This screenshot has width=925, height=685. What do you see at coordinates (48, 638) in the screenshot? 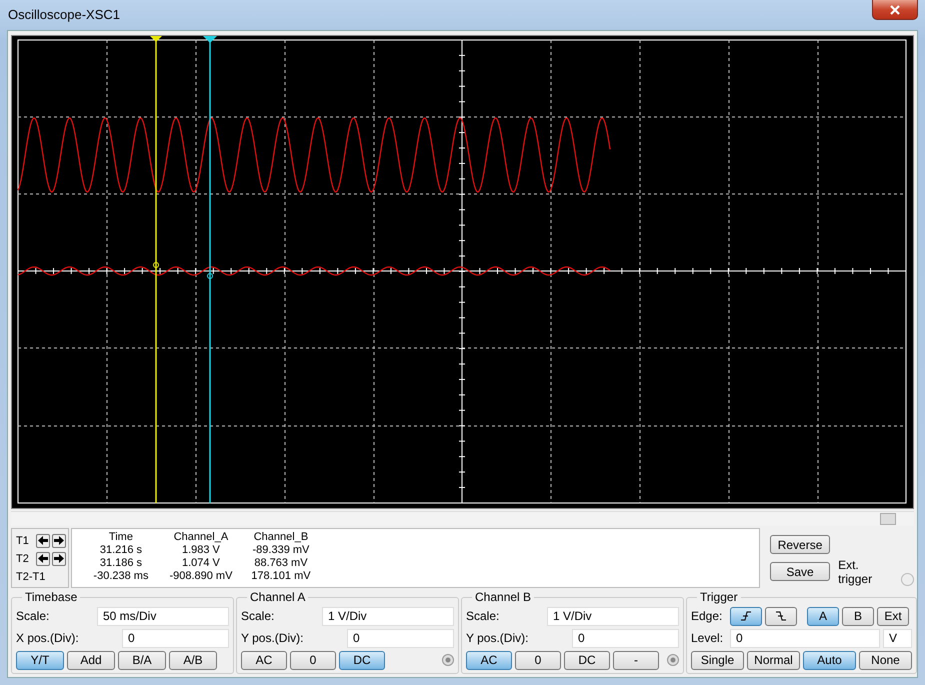
I see `field-label: X pos.(Div):` at bounding box center [48, 638].